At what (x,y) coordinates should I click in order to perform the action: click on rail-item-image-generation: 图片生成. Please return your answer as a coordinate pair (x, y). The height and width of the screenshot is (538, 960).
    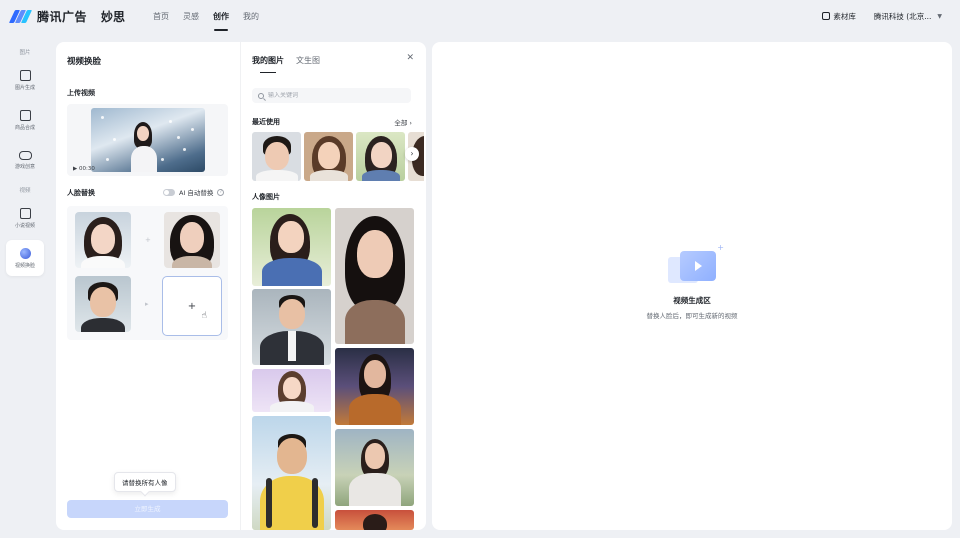
    Looking at the image, I should click on (25, 80).